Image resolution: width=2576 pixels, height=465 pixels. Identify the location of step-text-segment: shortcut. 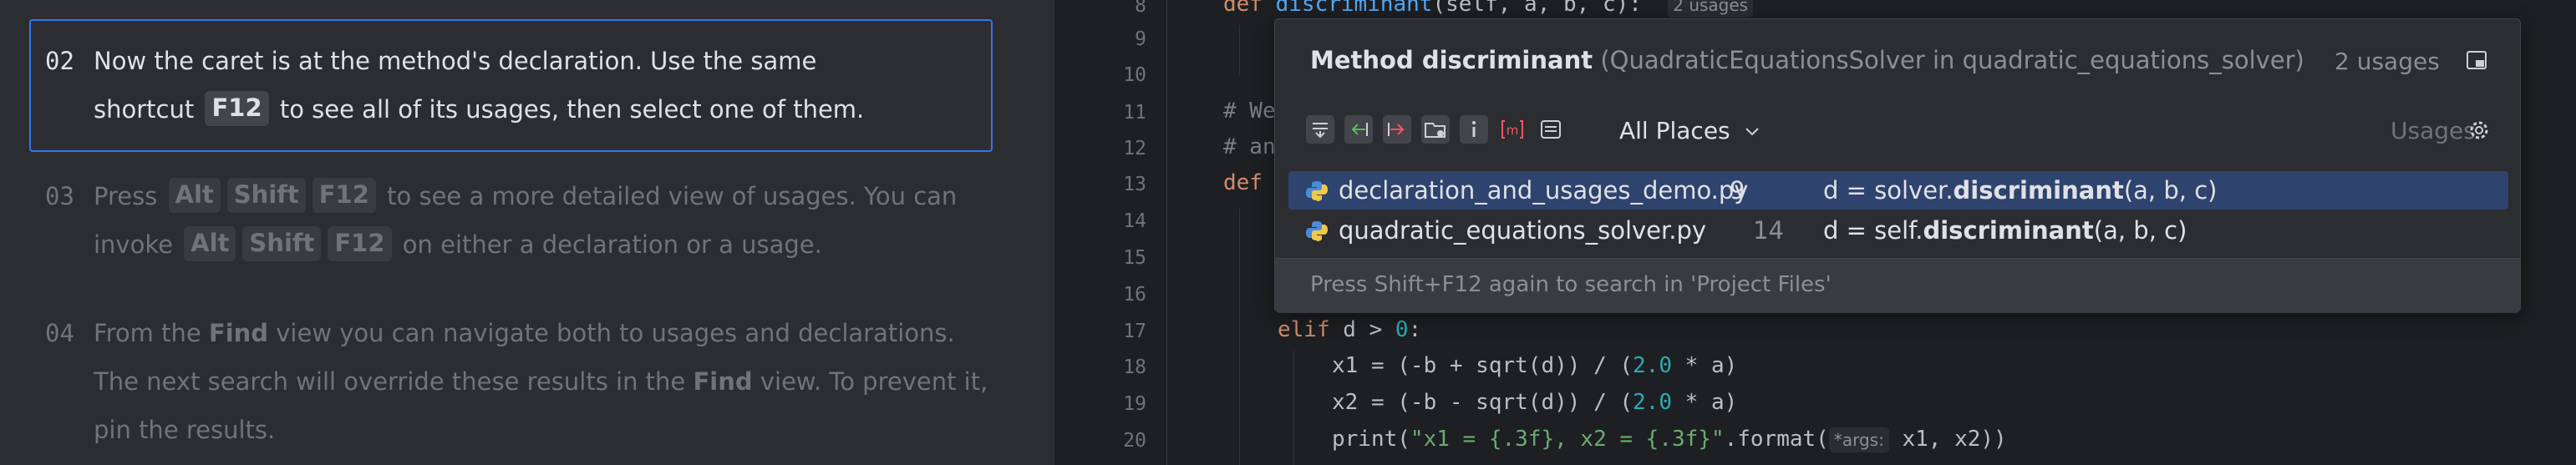
(144, 109).